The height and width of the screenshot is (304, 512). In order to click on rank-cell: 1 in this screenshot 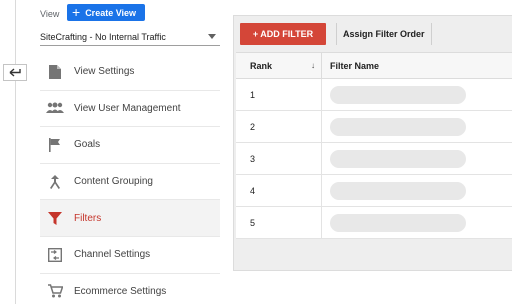, I will do `click(279, 94)`.